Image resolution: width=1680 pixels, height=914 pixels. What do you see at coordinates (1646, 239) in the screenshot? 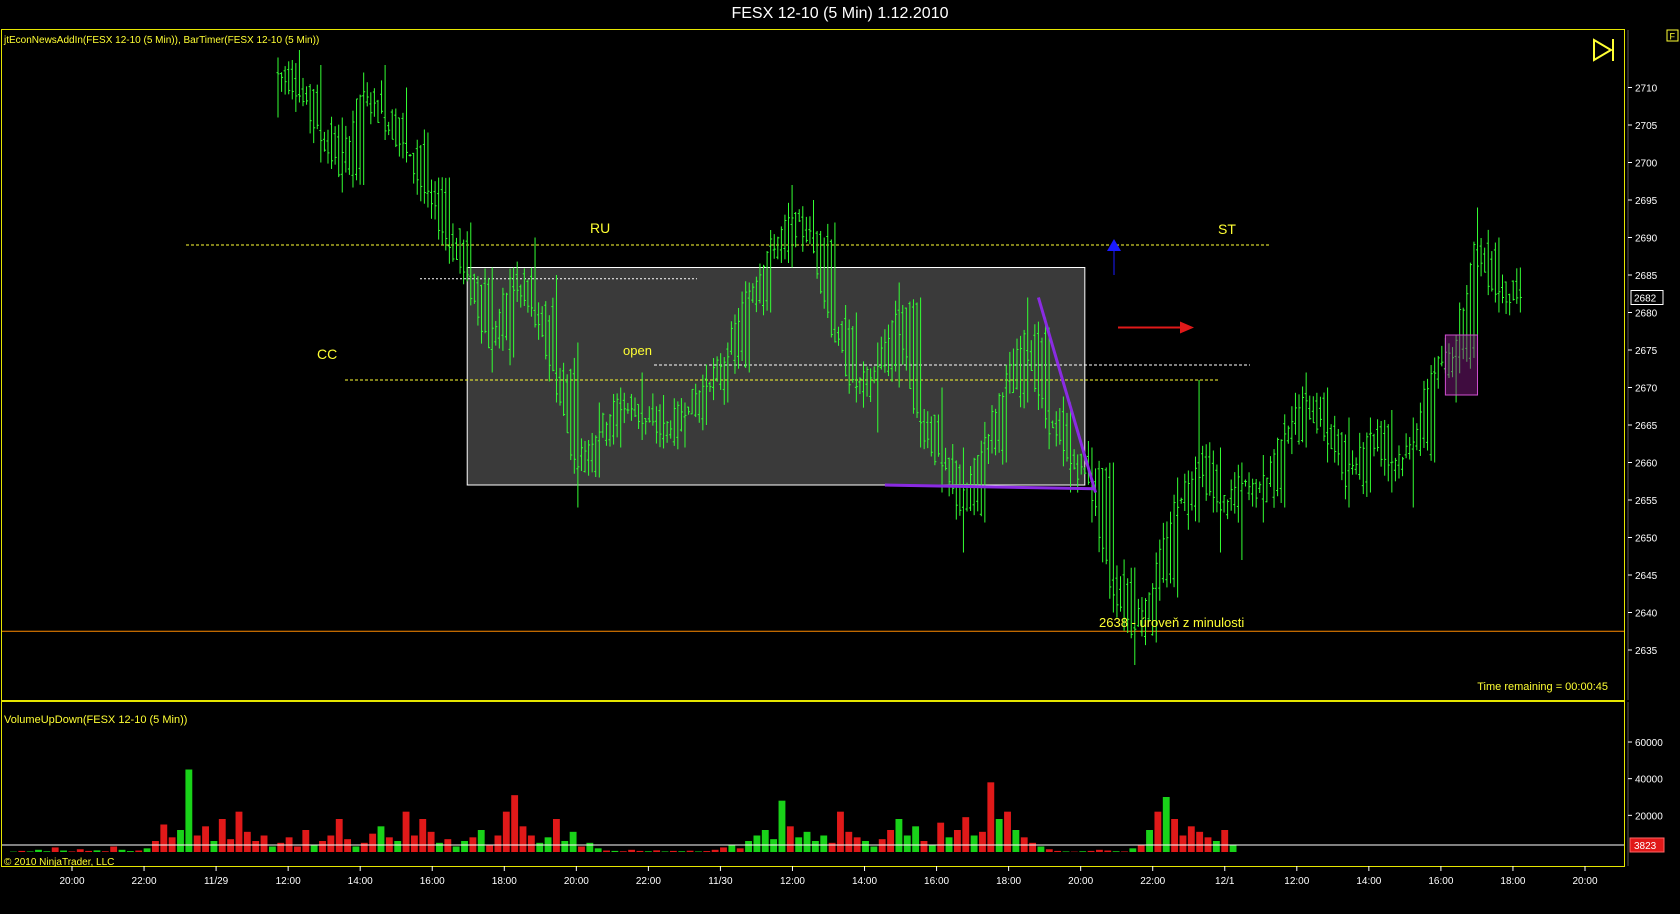
I see `price-tick-label: 2690` at bounding box center [1646, 239].